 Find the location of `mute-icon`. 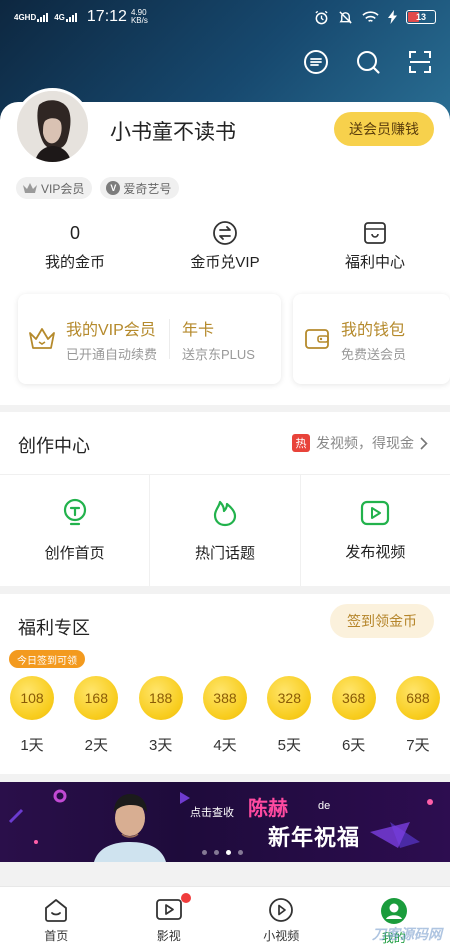

mute-icon is located at coordinates (345, 17).